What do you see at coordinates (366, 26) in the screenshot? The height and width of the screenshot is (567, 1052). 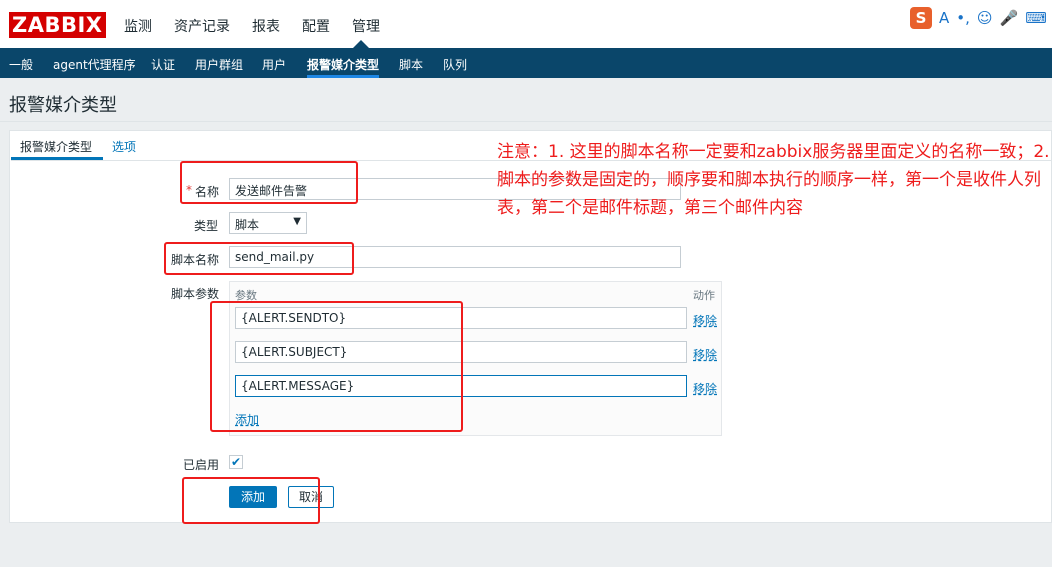 I see `main-nav-administration: 管理` at bounding box center [366, 26].